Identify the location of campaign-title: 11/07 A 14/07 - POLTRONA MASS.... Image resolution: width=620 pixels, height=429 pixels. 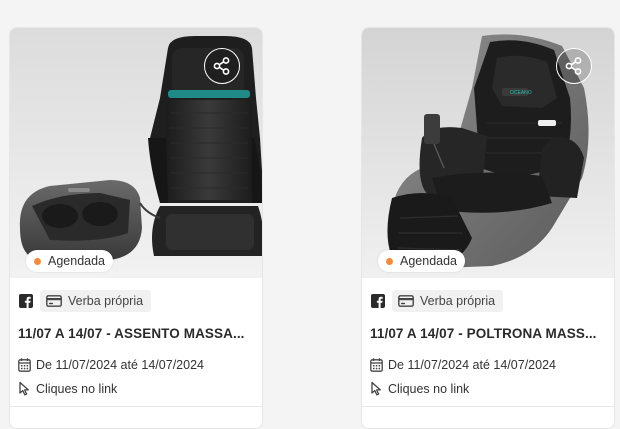
(488, 333).